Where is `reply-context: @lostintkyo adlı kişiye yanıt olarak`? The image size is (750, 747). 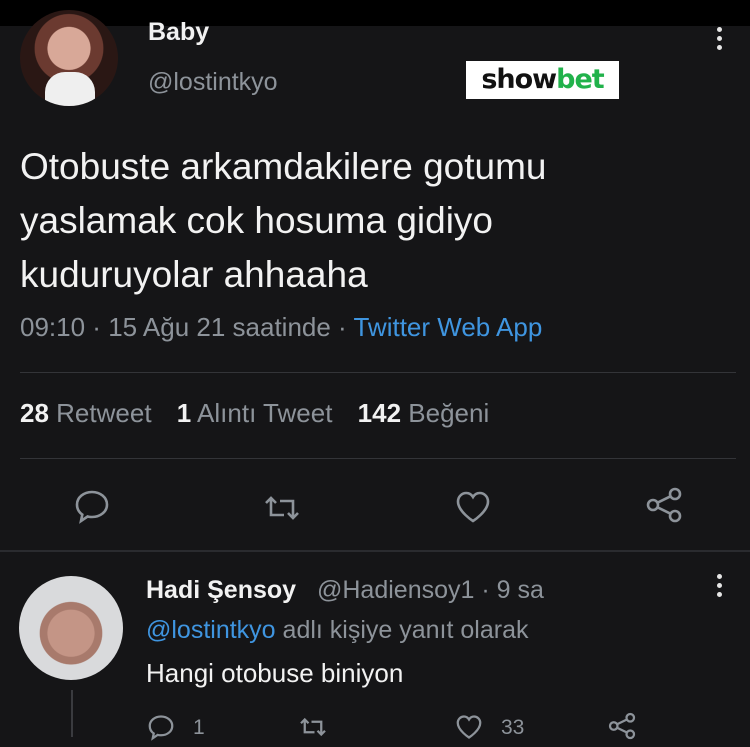
reply-context: @lostintkyo adlı kişiye yanıt olarak is located at coordinates (337, 630).